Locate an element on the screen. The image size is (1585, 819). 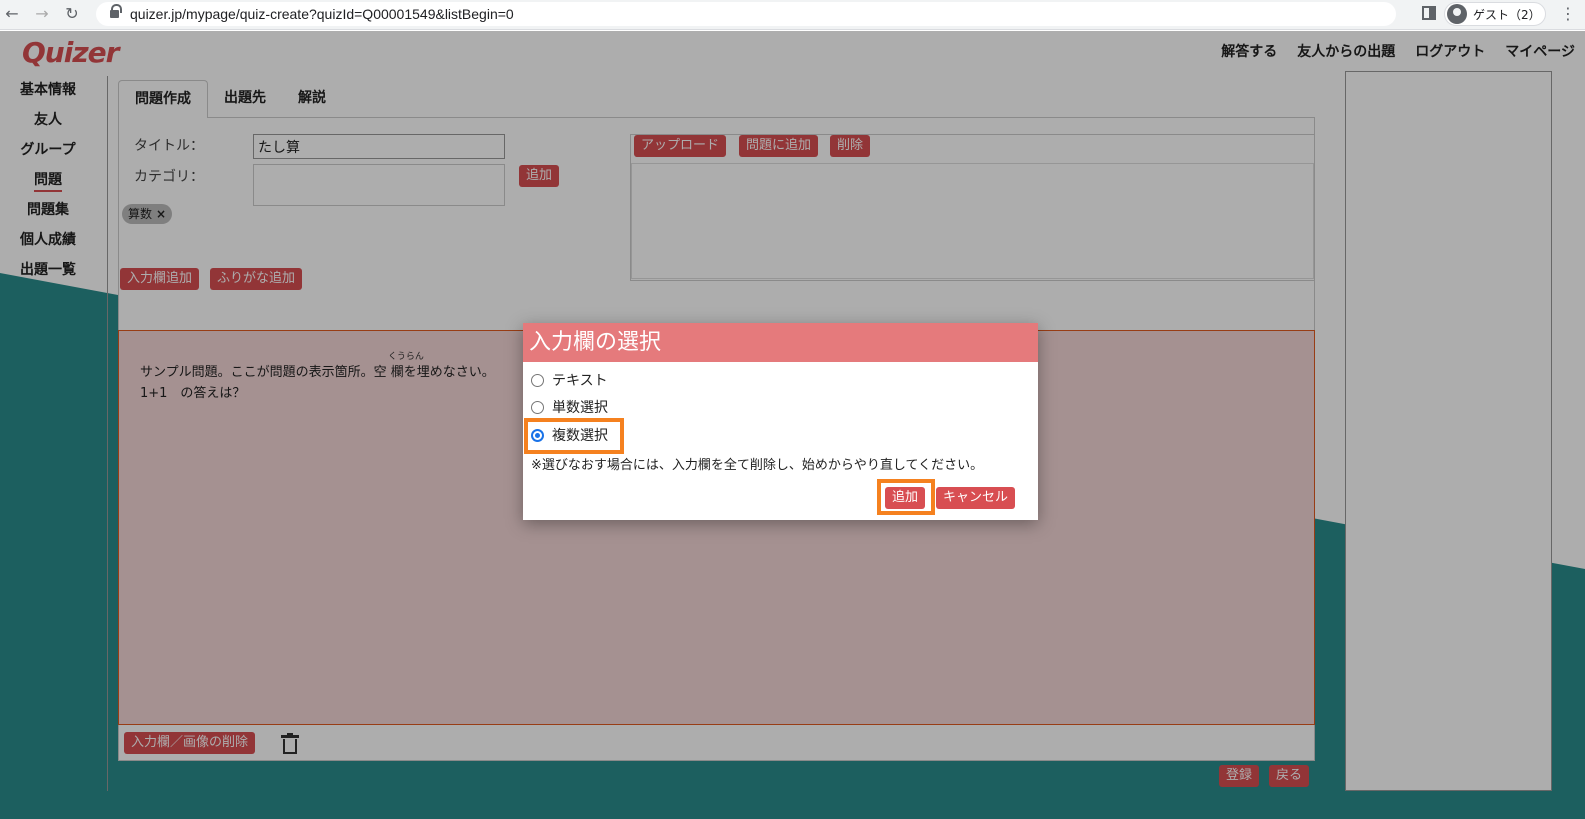
option-text: テキスト is located at coordinates (569, 380).